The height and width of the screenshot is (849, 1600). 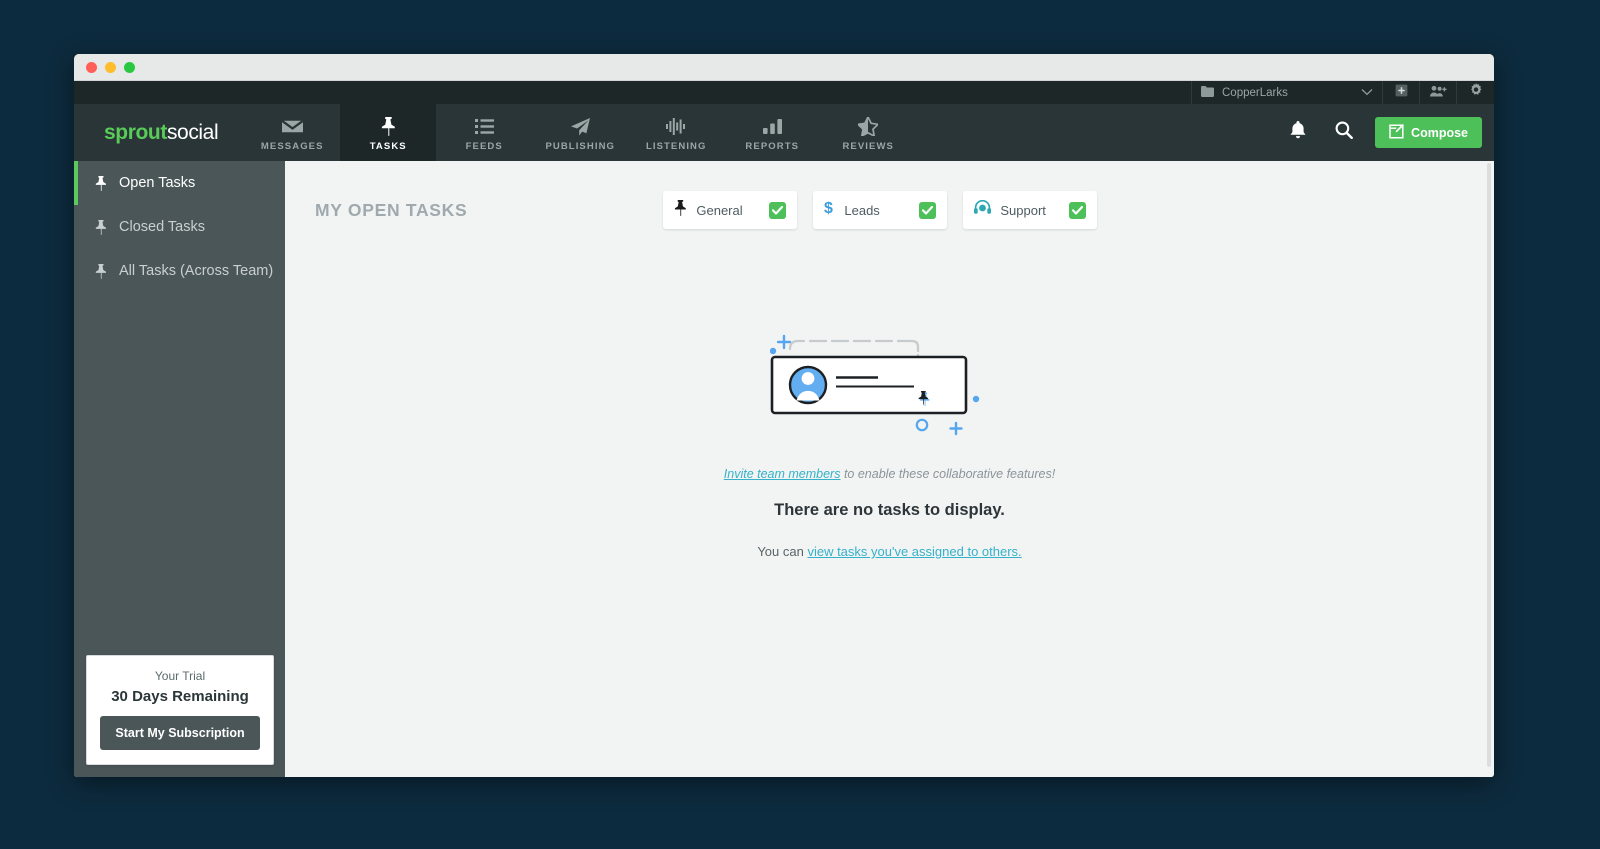 I want to click on logo-part-sprout: sprout, so click(x=135, y=132).